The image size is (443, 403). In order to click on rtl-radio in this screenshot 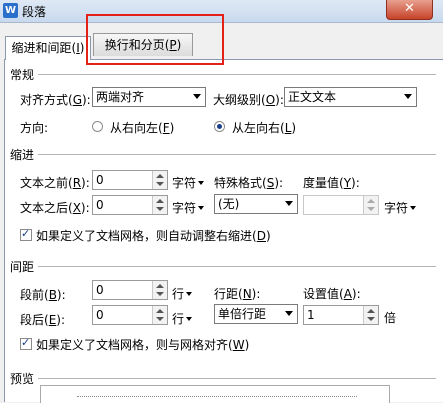, I will do `click(97, 126)`.